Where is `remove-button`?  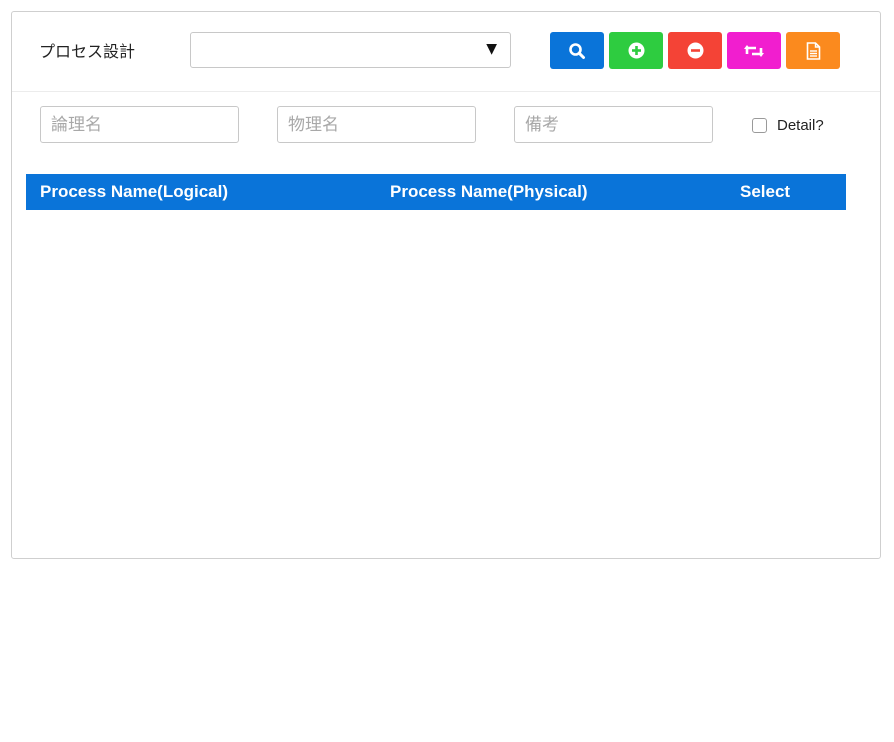
remove-button is located at coordinates (695, 50).